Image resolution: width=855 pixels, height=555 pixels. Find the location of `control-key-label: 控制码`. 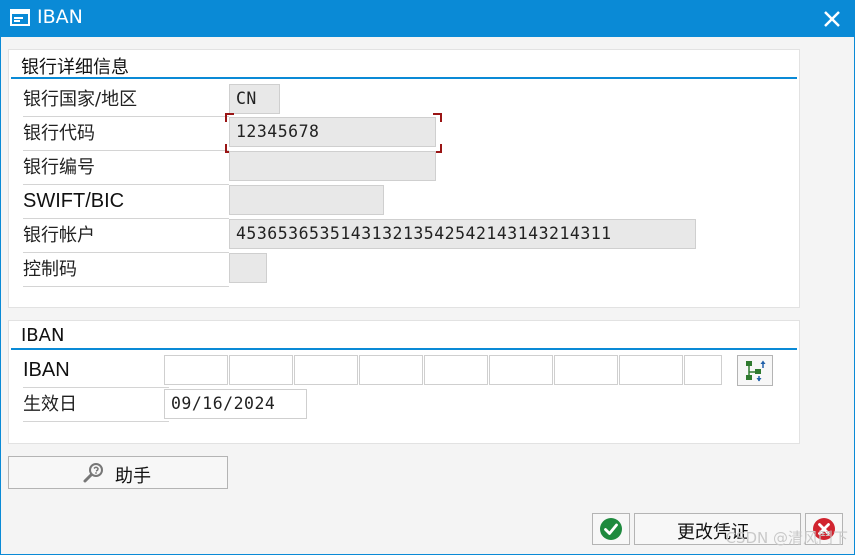

control-key-label: 控制码 is located at coordinates (126, 270).